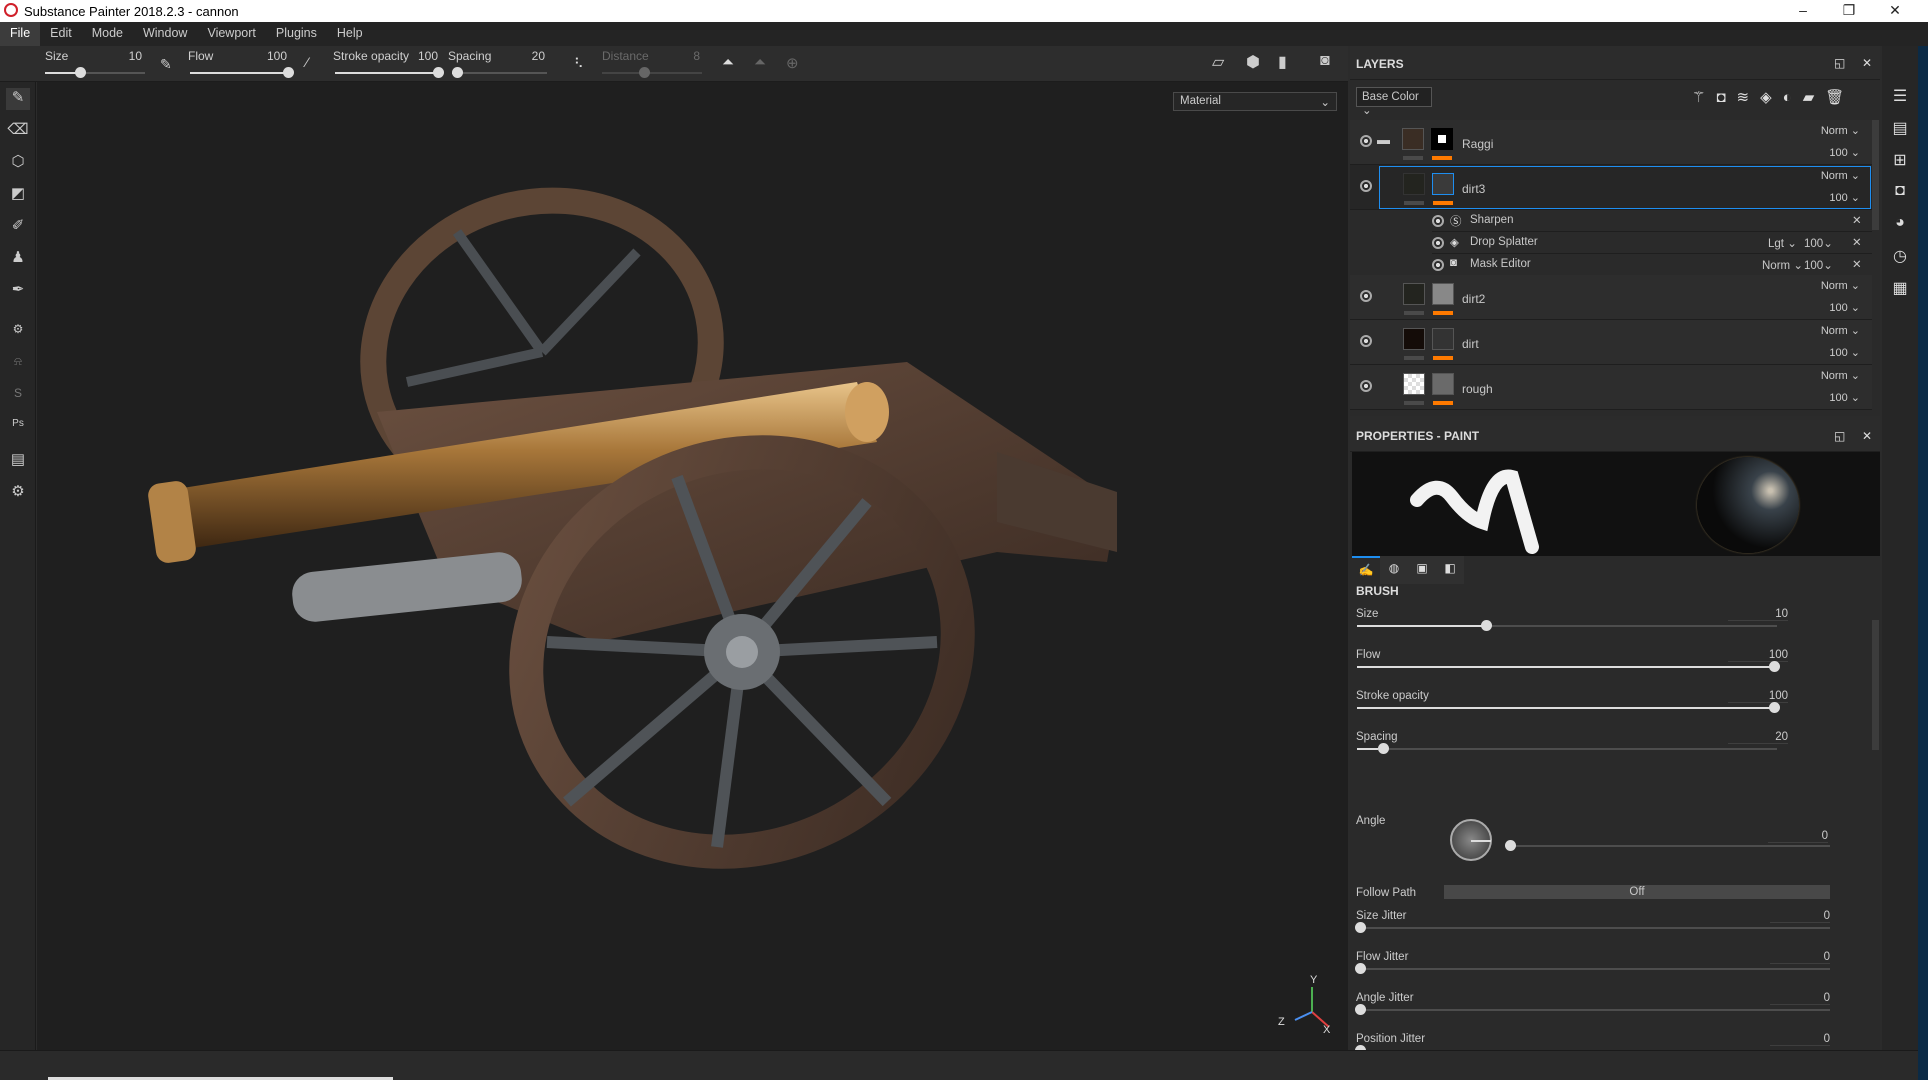  I want to click on menu-file: File, so click(20, 34).